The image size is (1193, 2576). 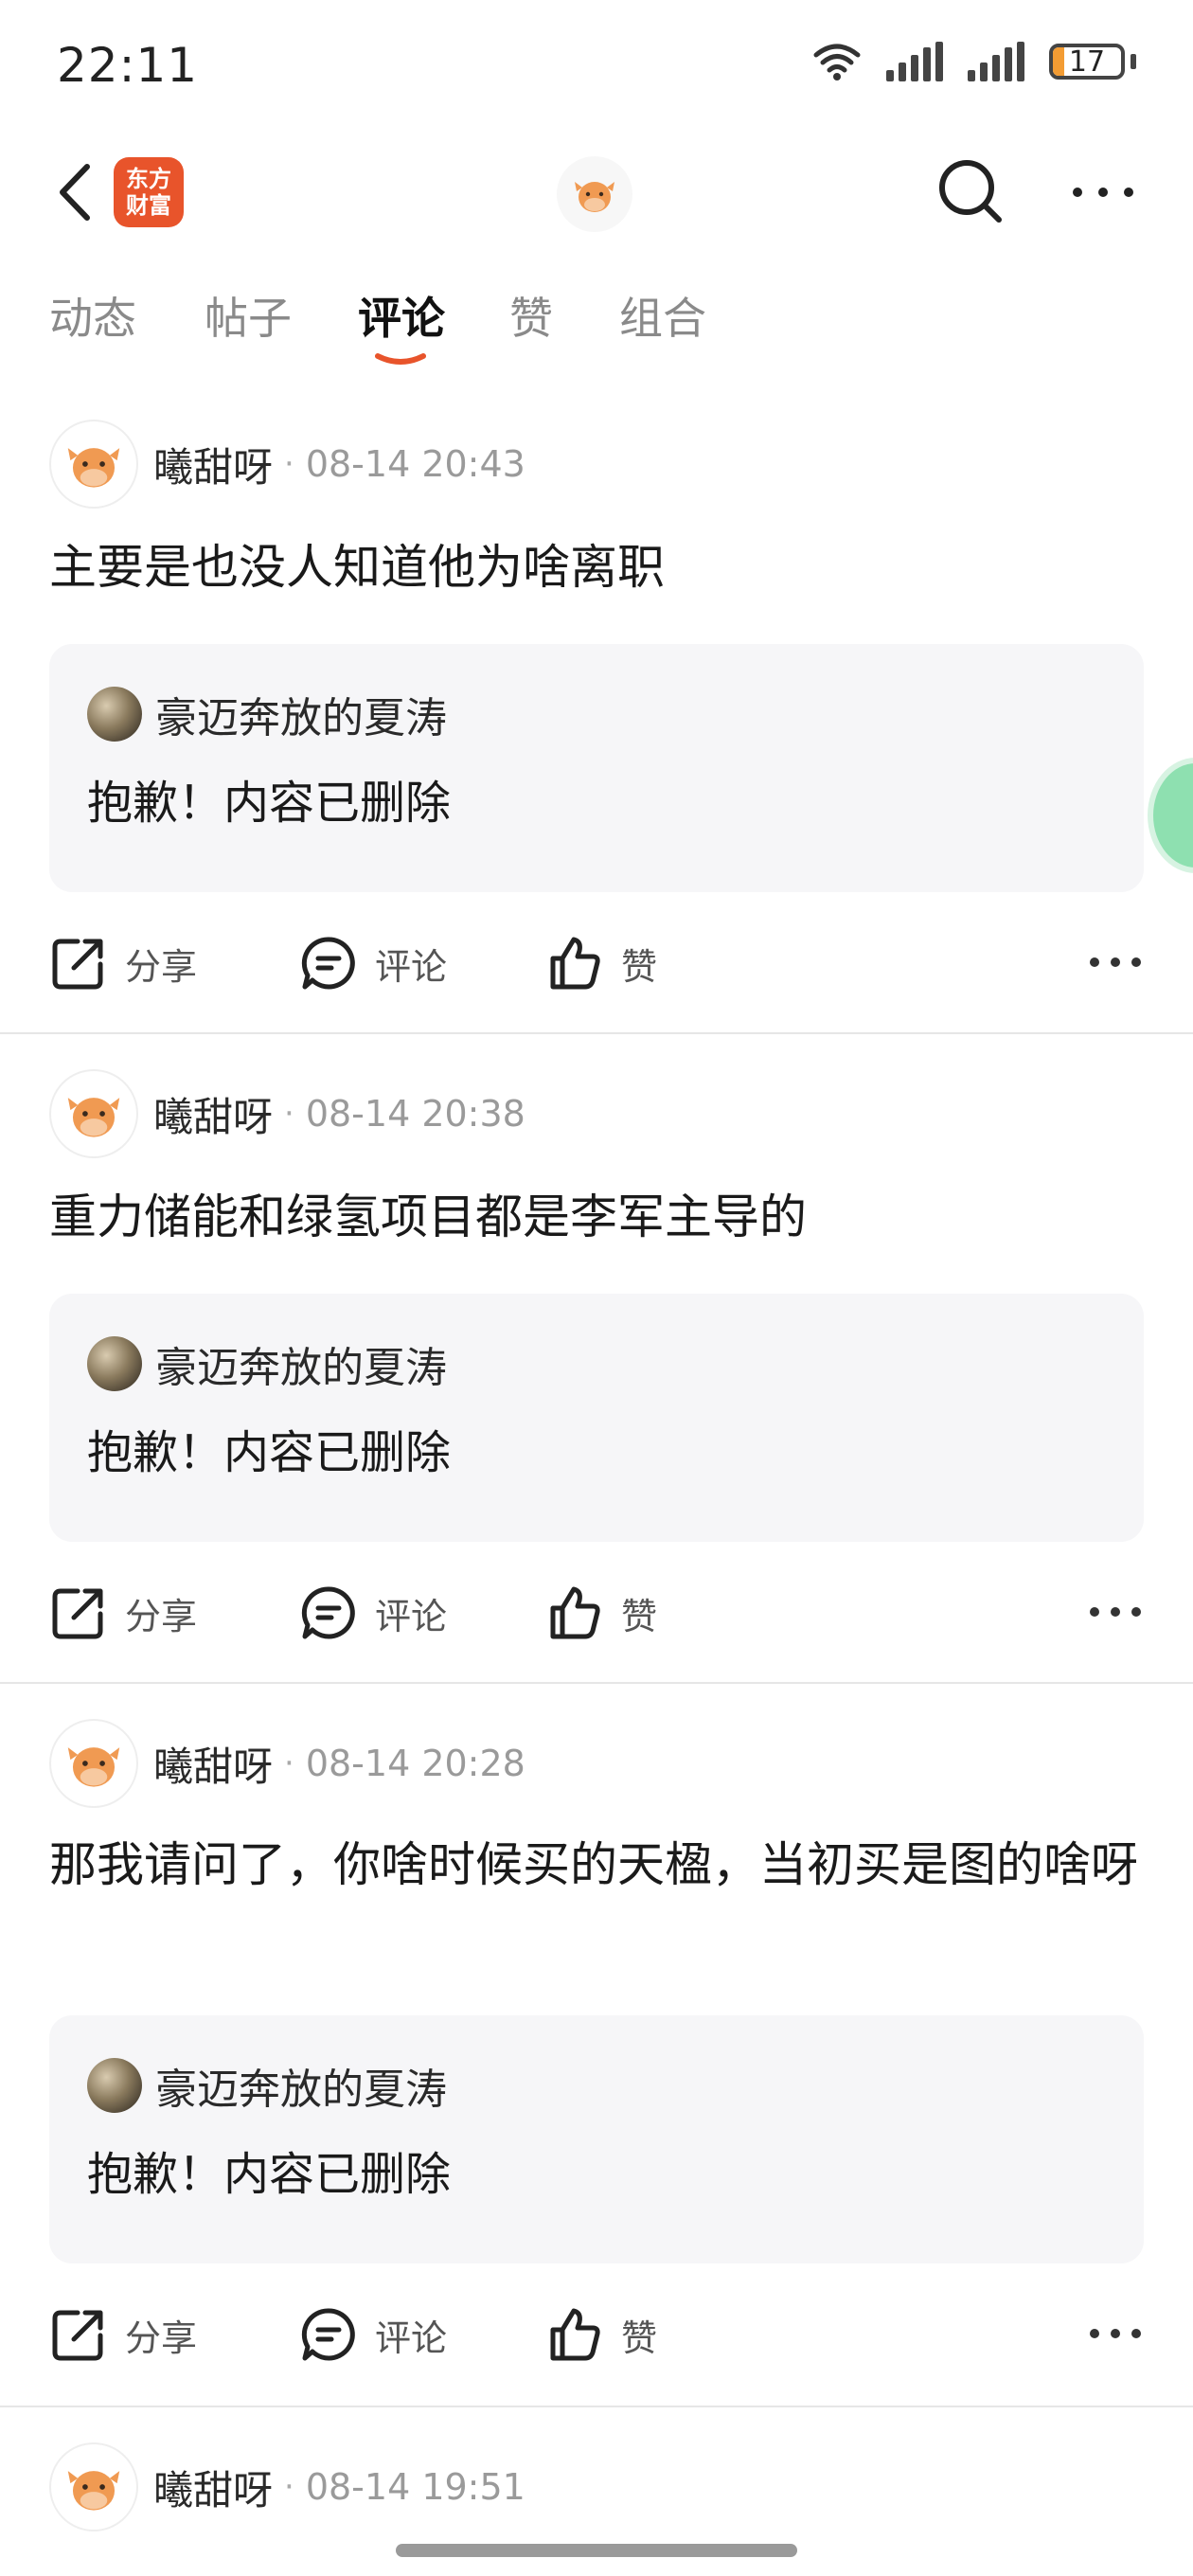 I want to click on search-icon, so click(x=970, y=191).